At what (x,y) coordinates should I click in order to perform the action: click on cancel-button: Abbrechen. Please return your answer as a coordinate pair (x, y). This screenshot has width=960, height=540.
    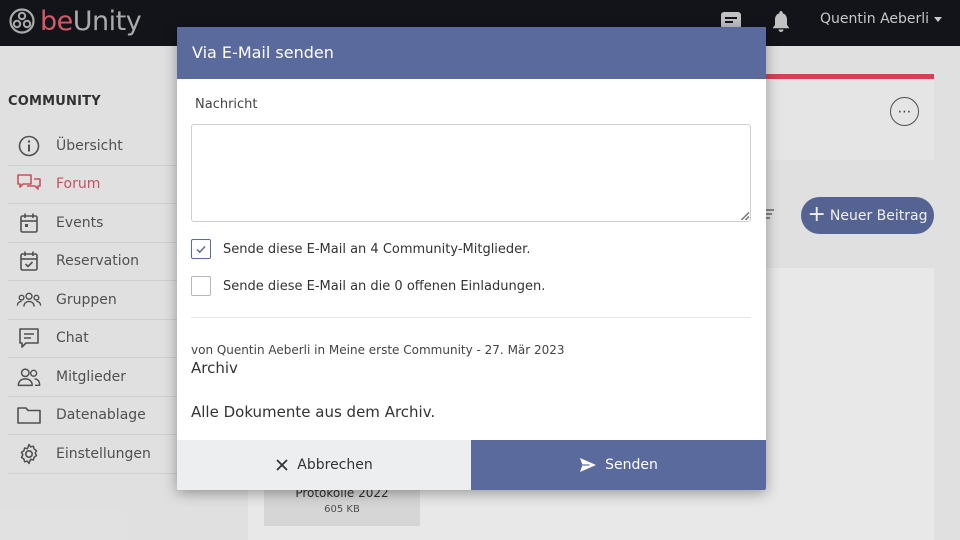
    Looking at the image, I should click on (324, 465).